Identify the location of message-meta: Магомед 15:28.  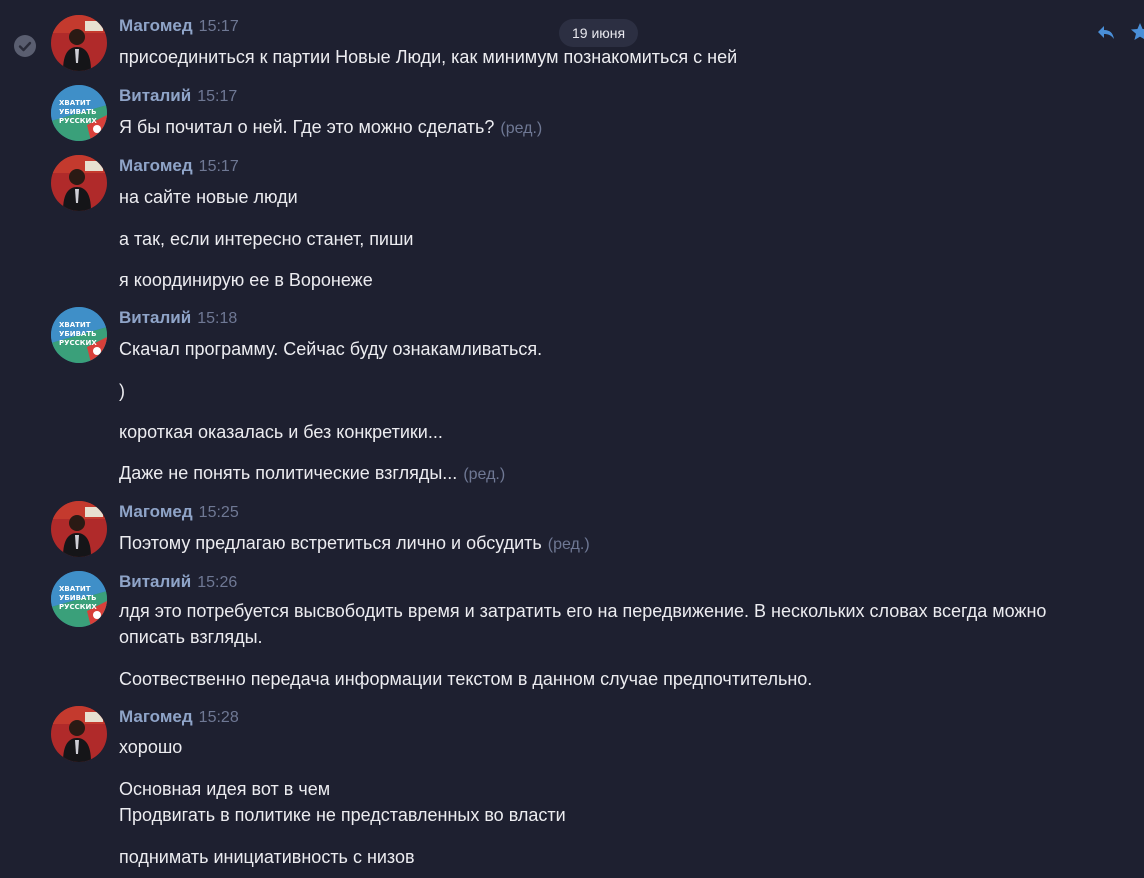
(179, 717).